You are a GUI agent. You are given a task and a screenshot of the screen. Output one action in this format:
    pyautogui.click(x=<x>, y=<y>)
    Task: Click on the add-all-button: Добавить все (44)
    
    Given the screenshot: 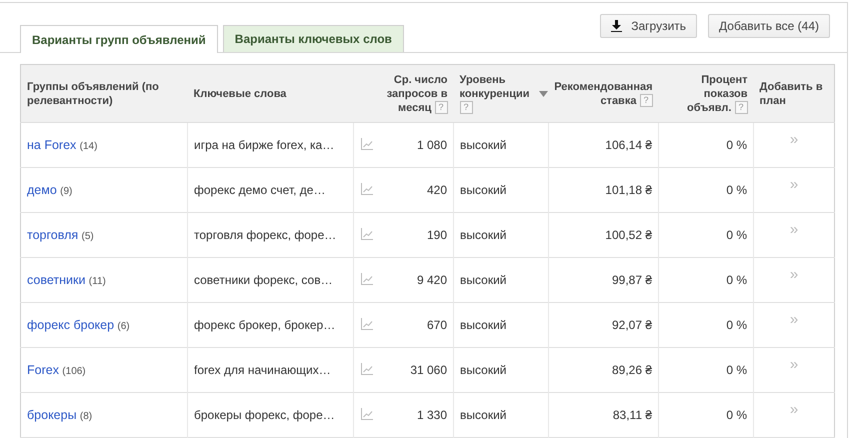 What is the action you would take?
    pyautogui.click(x=769, y=26)
    